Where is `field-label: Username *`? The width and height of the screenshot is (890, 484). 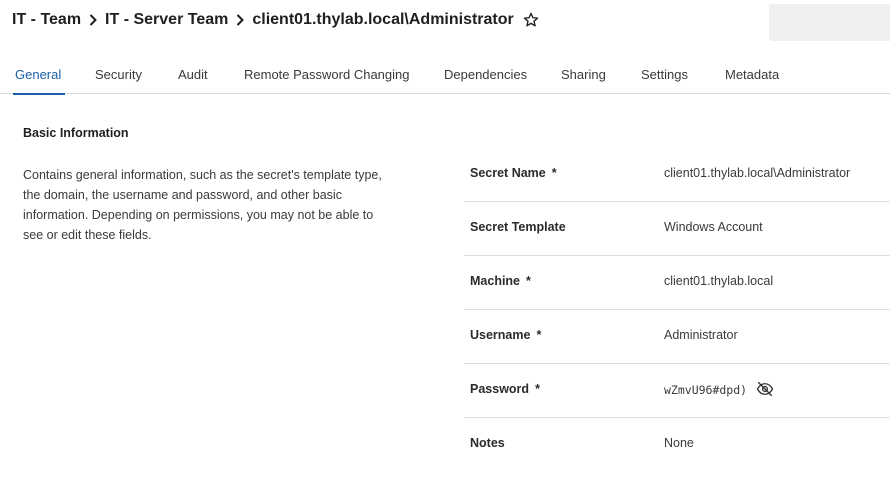 field-label: Username * is located at coordinates (506, 335).